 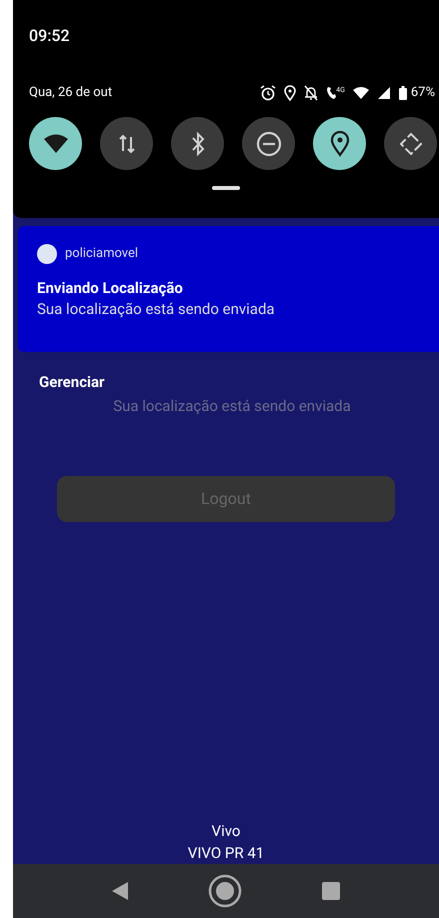 What do you see at coordinates (70, 93) in the screenshot?
I see `date-label: Qua, 26 de out` at bounding box center [70, 93].